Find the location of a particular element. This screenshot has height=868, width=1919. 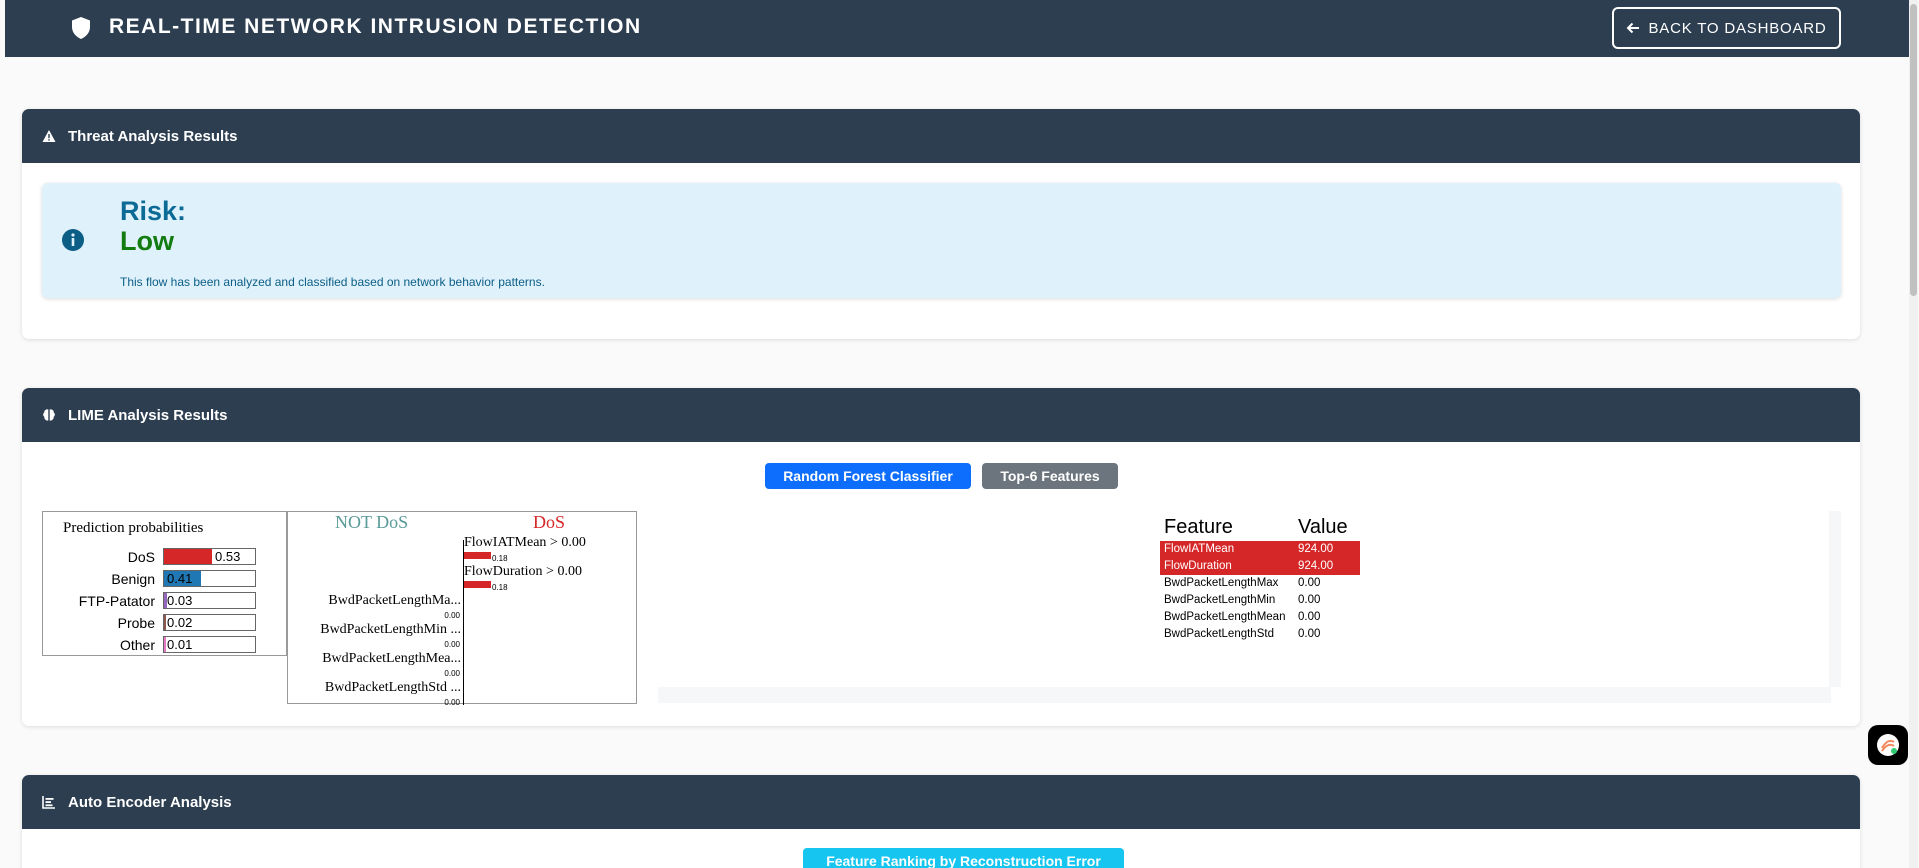

explanation-positive-feature: FlowIATMean > 0.00 0.18 is located at coordinates (525, 549).